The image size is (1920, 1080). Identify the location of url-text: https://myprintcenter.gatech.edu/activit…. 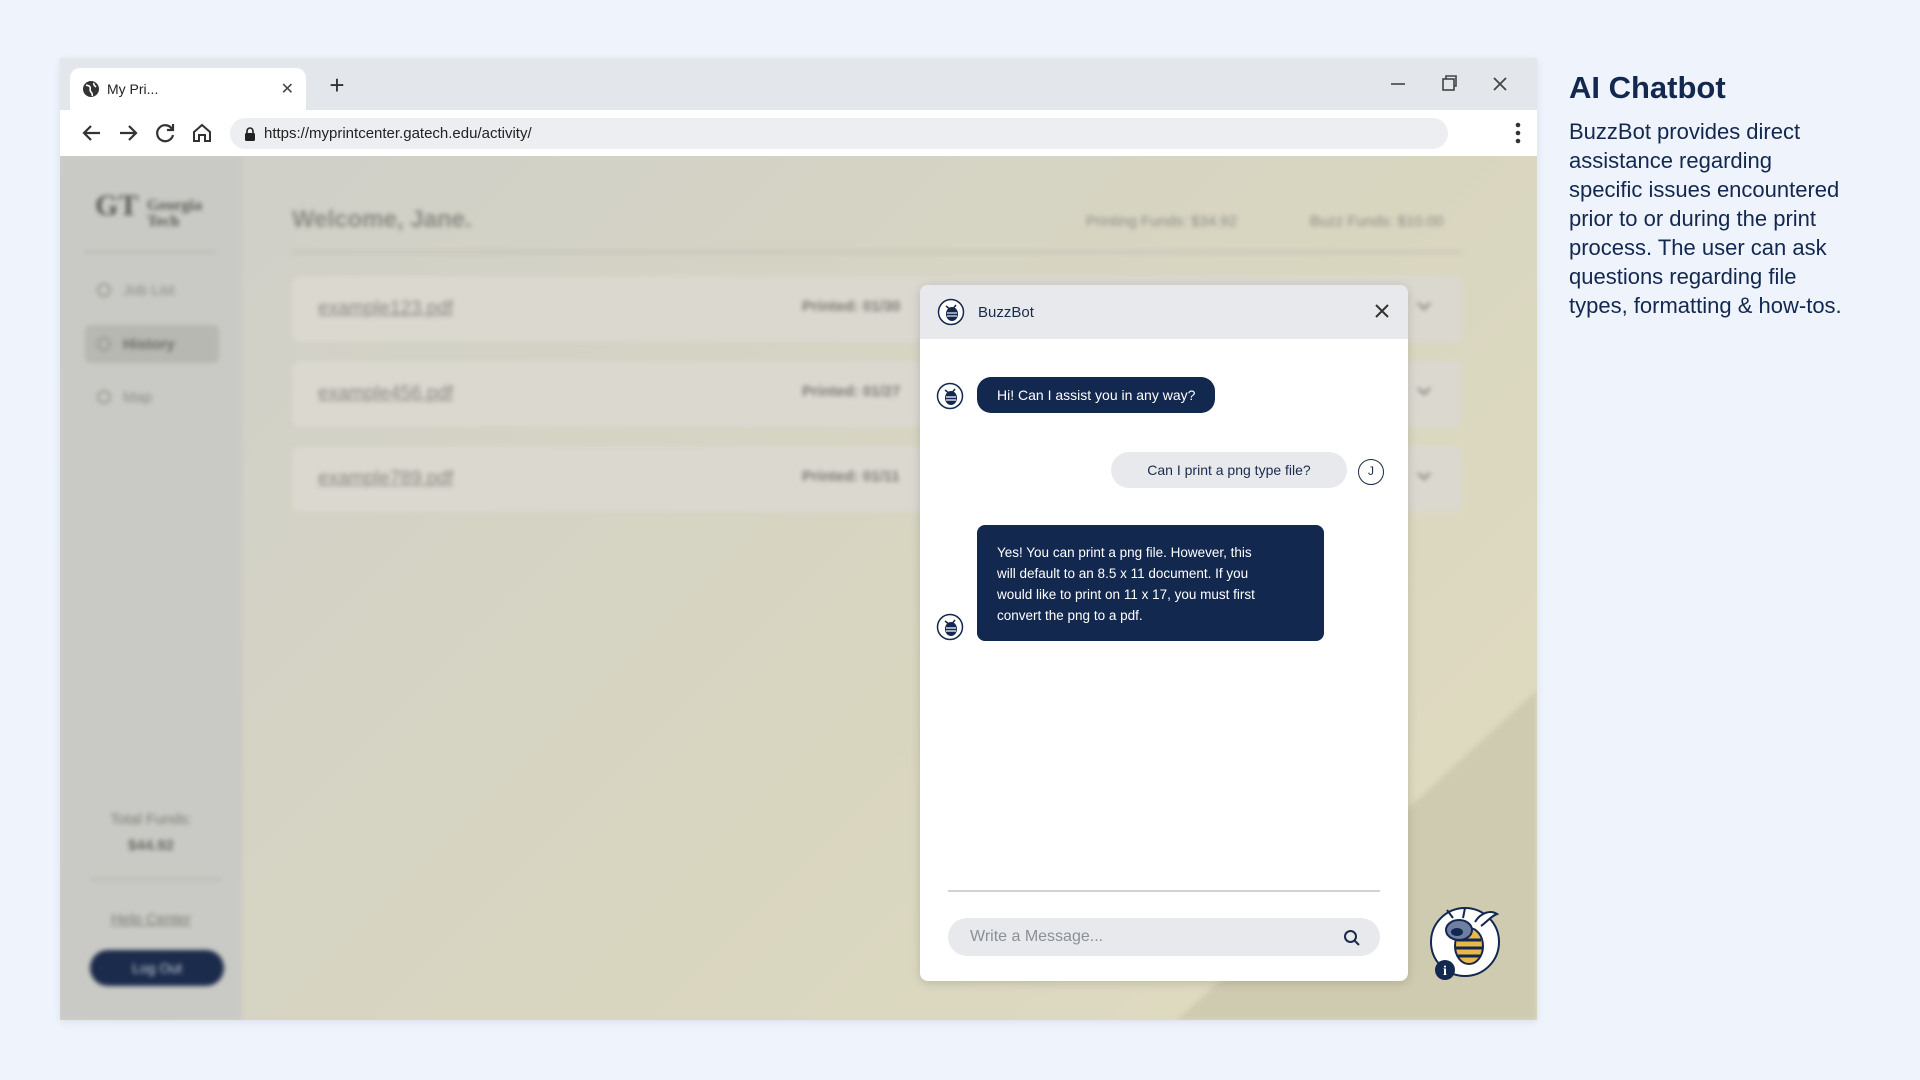
(398, 133).